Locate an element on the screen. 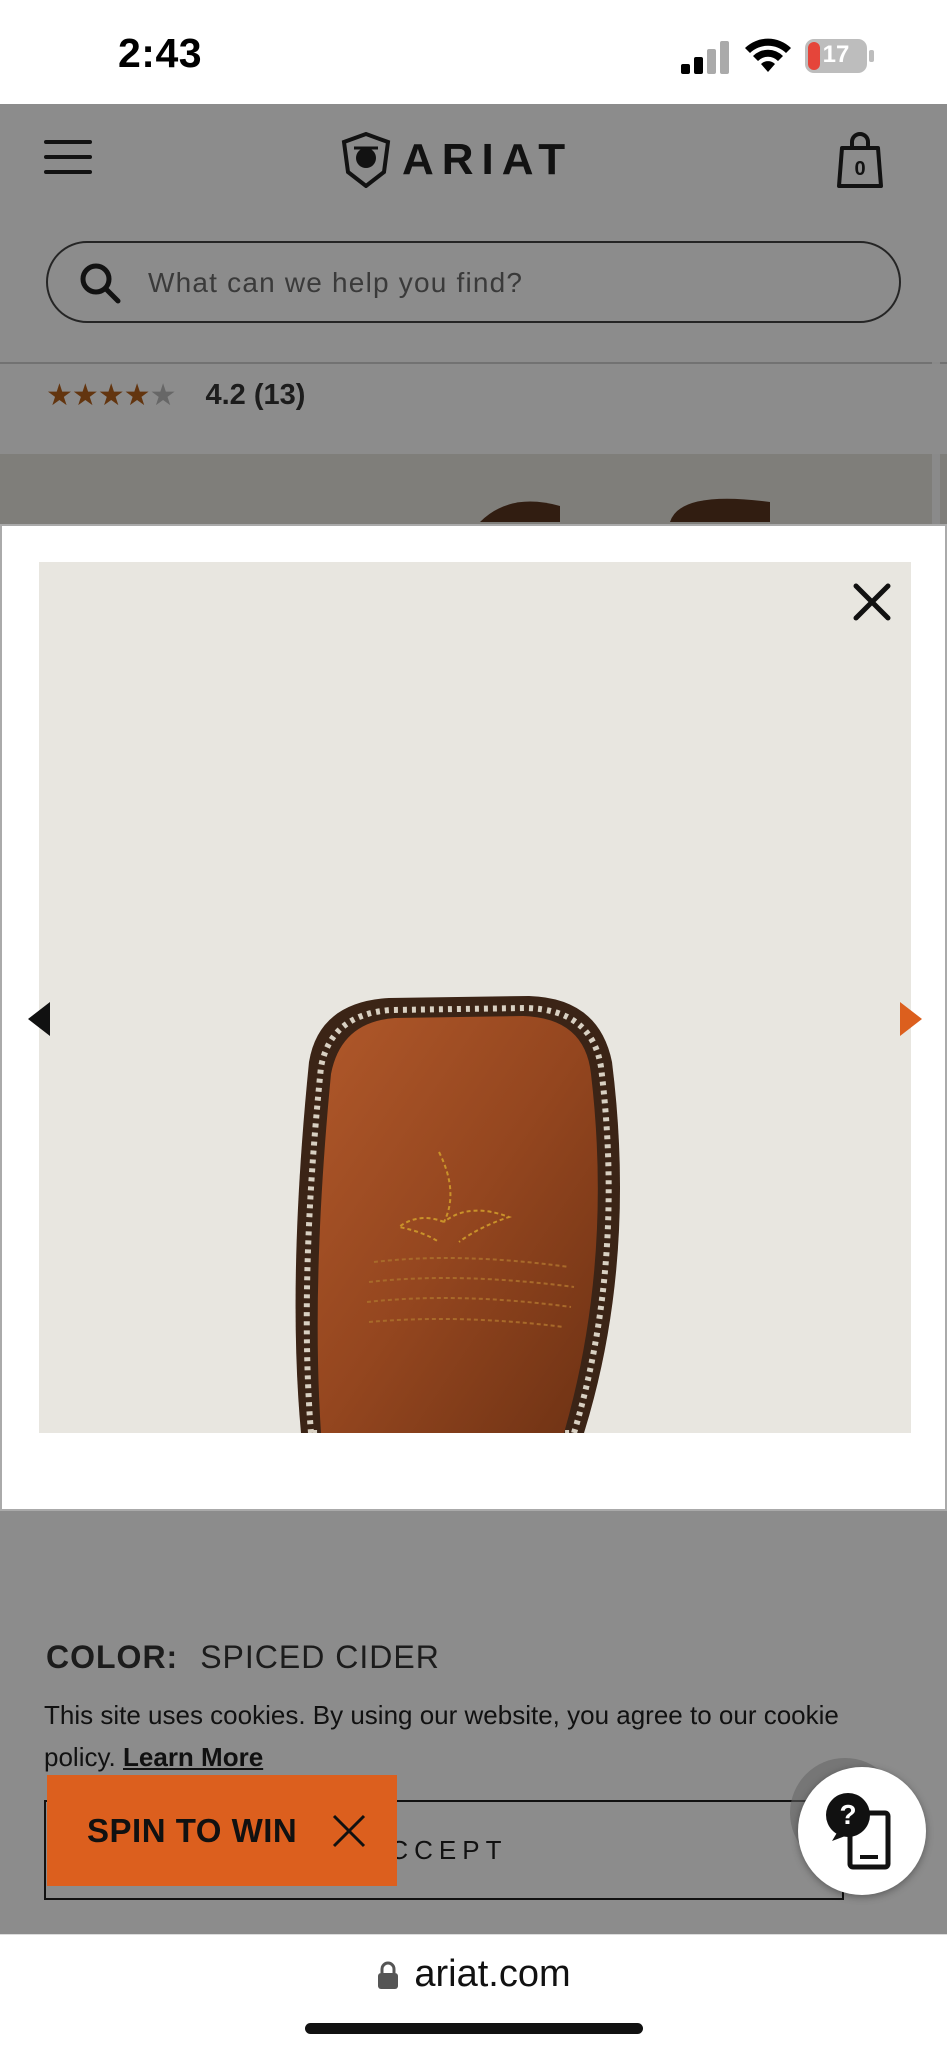 The height and width of the screenshot is (2048, 947). url-text: ariat.com is located at coordinates (492, 1974).